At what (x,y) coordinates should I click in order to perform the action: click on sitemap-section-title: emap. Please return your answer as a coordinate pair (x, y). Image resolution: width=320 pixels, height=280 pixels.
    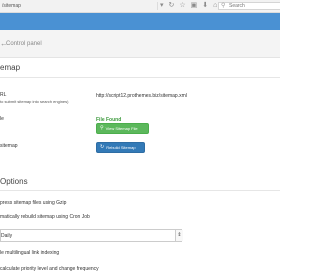
    Looking at the image, I should click on (10, 67).